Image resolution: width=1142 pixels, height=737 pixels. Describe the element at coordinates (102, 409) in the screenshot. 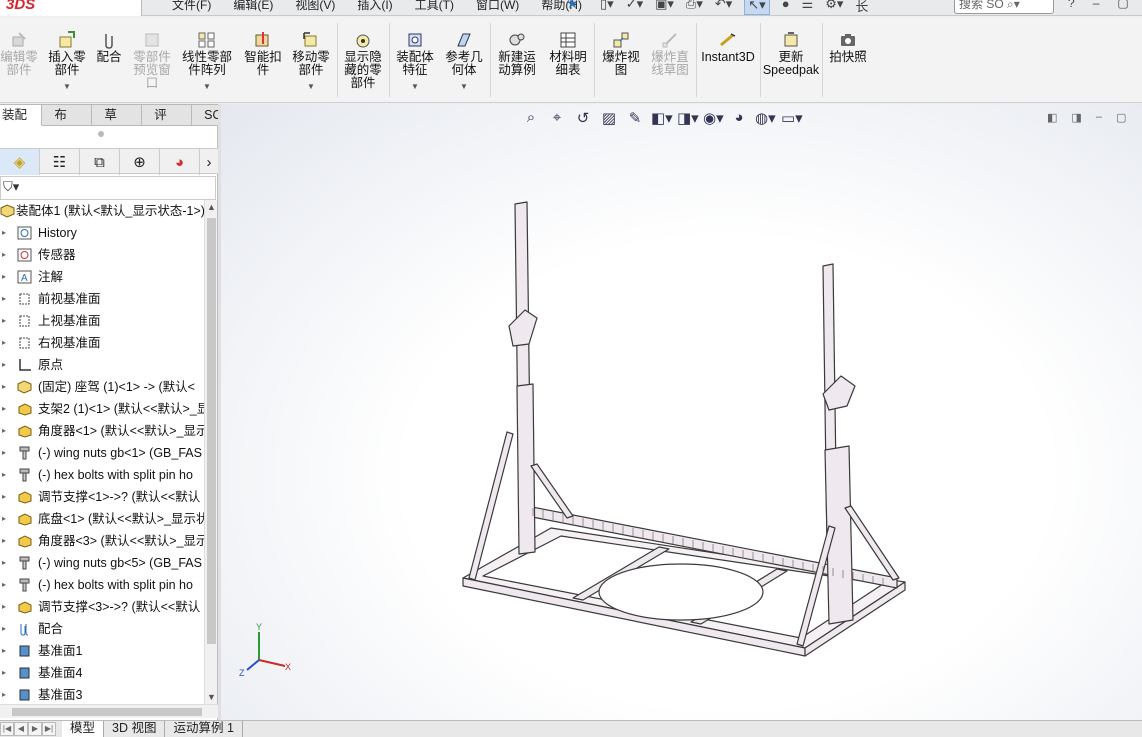

I see `tree-item: ▸ 支架2 (1)<1> (默认<<默认>_显` at that location.